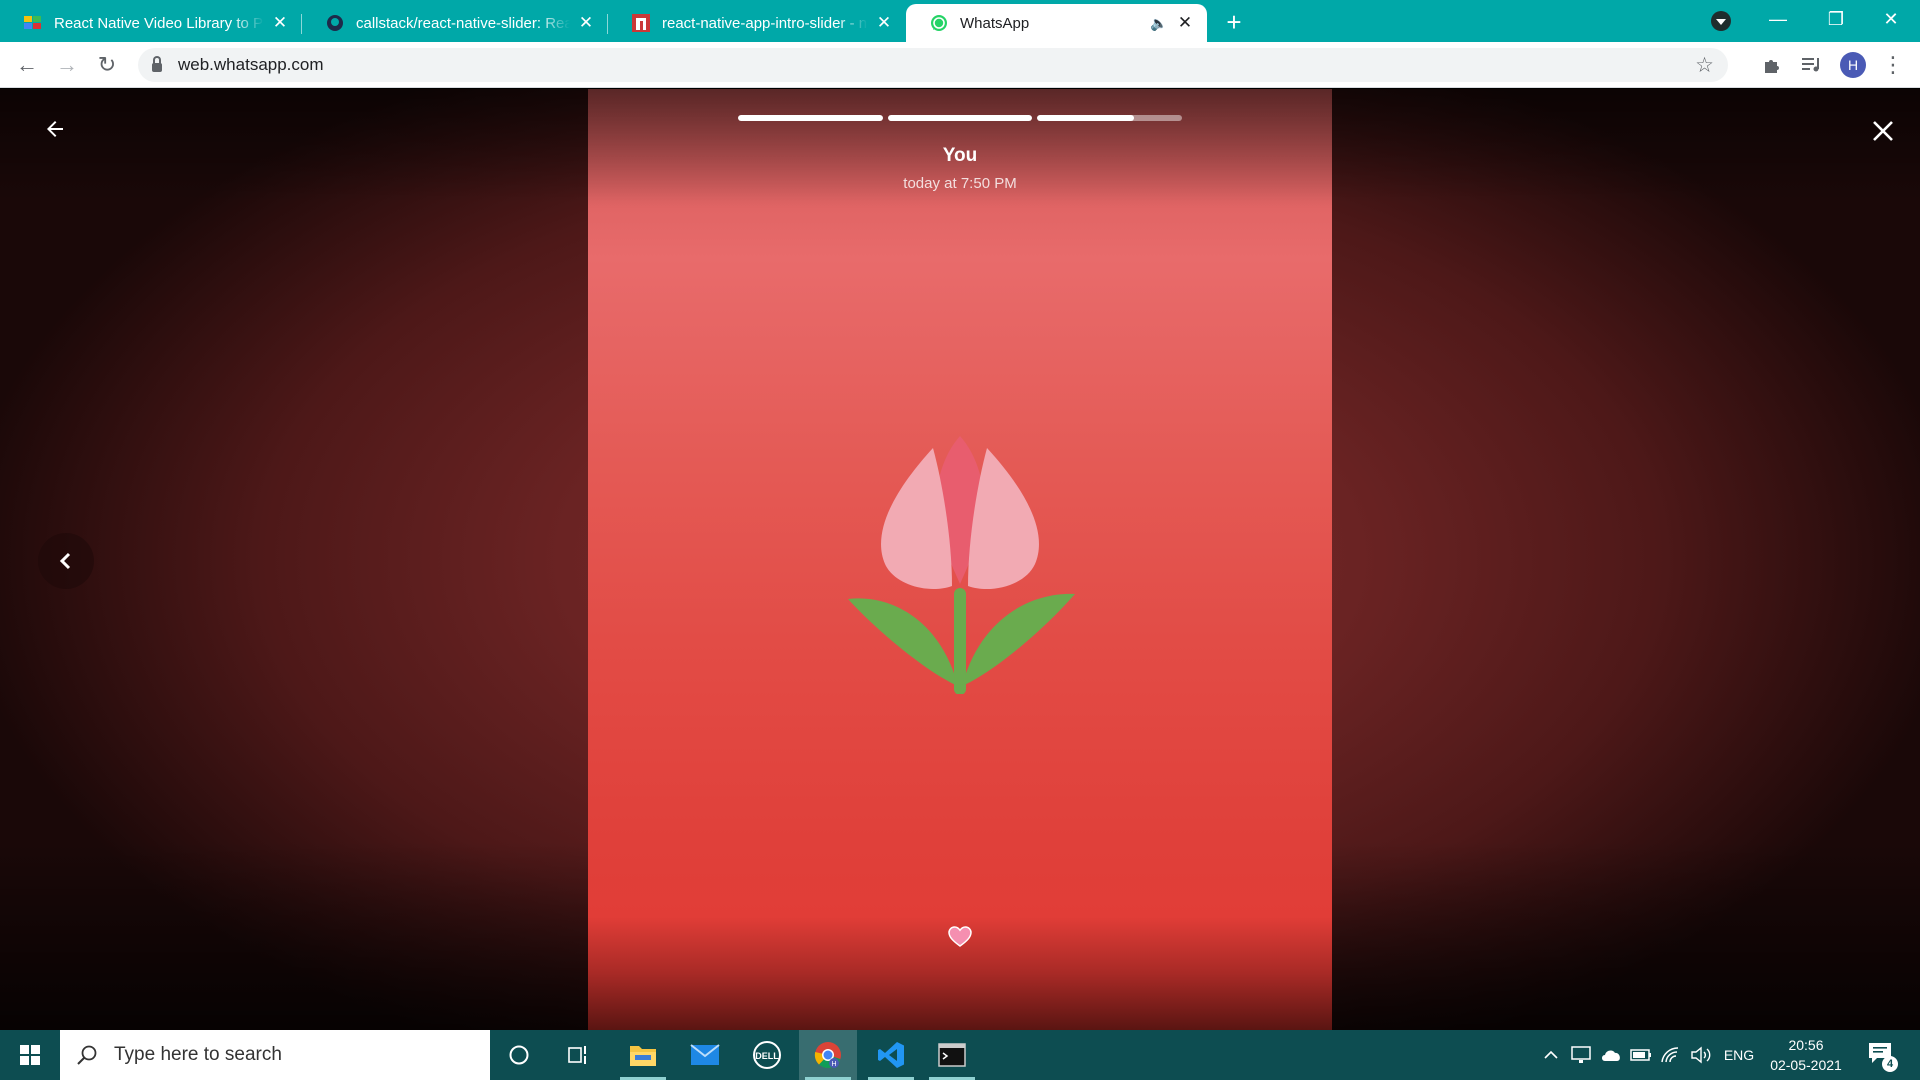 This screenshot has height=1080, width=1920. I want to click on menu-kebab-icon: ⋮, so click(1893, 65).